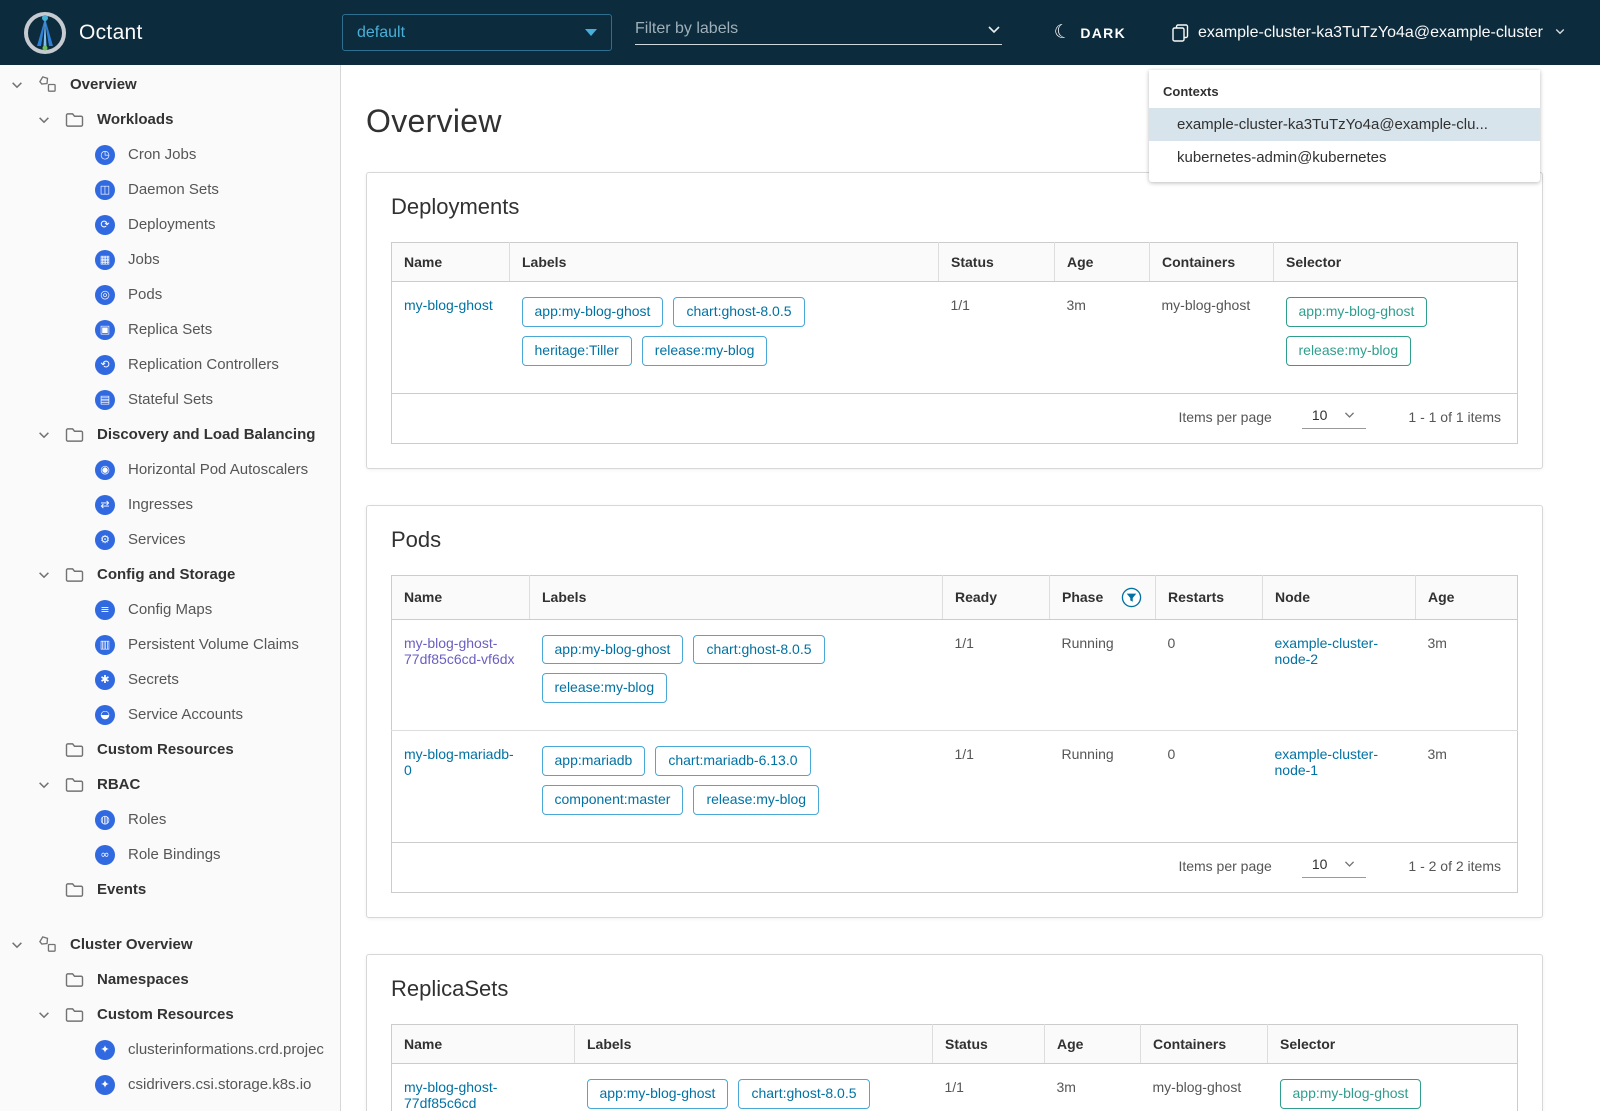 The image size is (1600, 1111). Describe the element at coordinates (1087, 642) in the screenshot. I see `cell-phase: Running` at that location.